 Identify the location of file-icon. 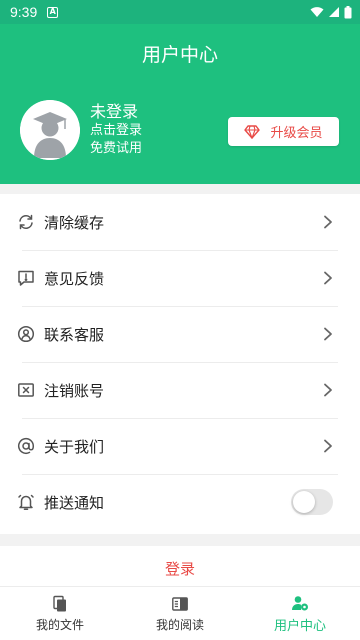
(59, 603).